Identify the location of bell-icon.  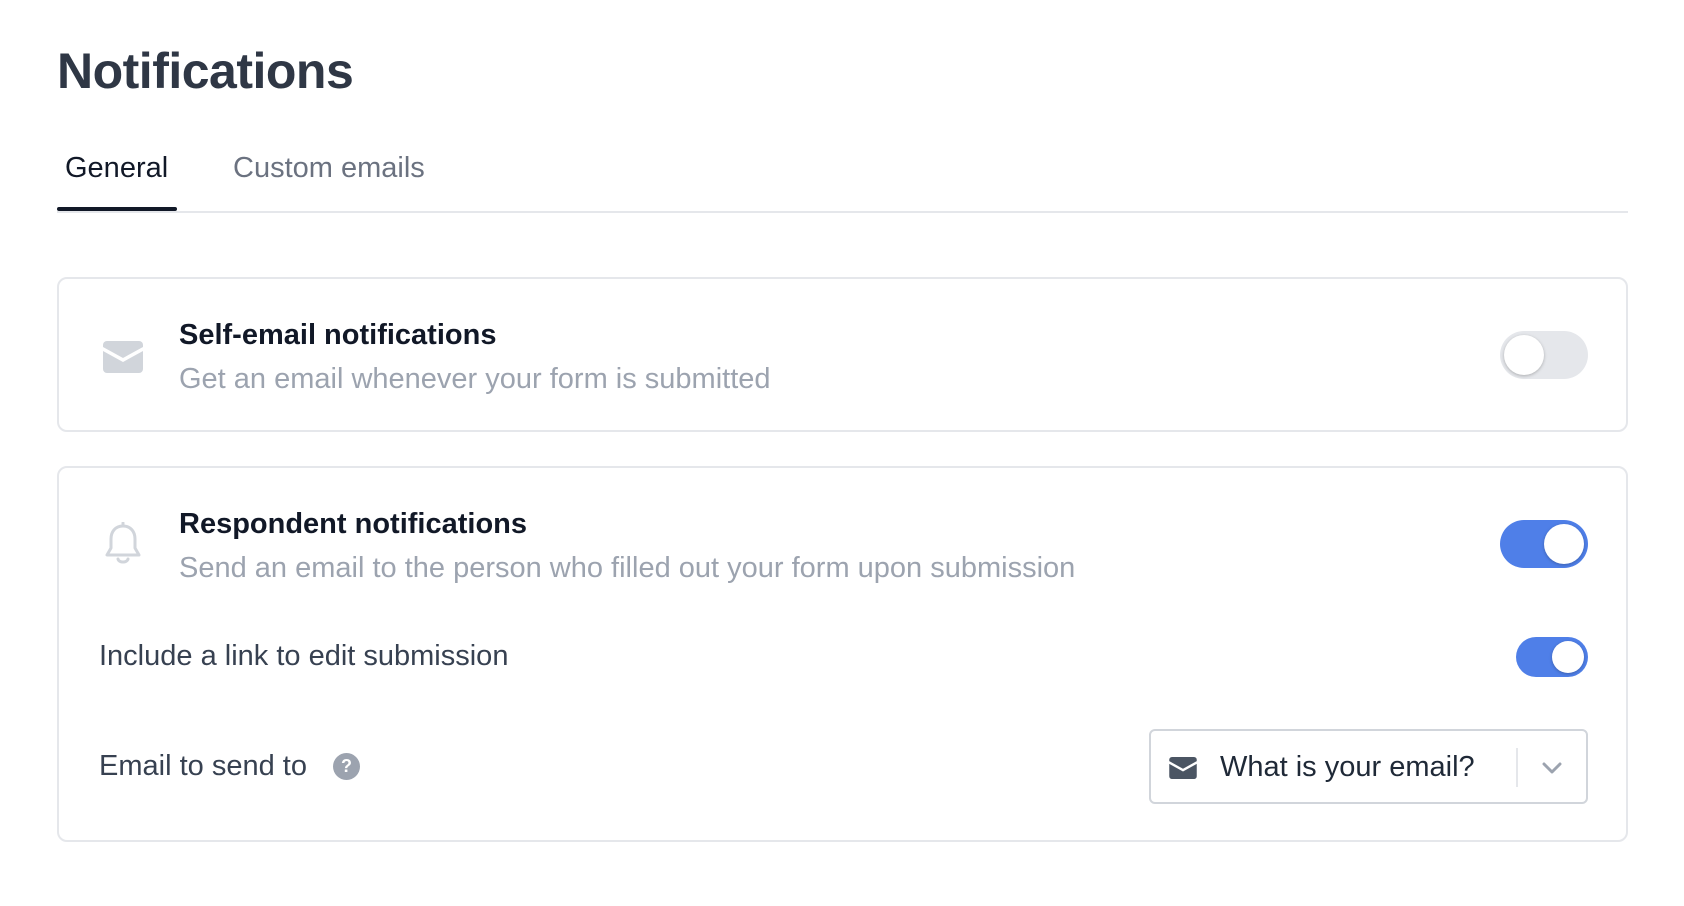
(123, 546).